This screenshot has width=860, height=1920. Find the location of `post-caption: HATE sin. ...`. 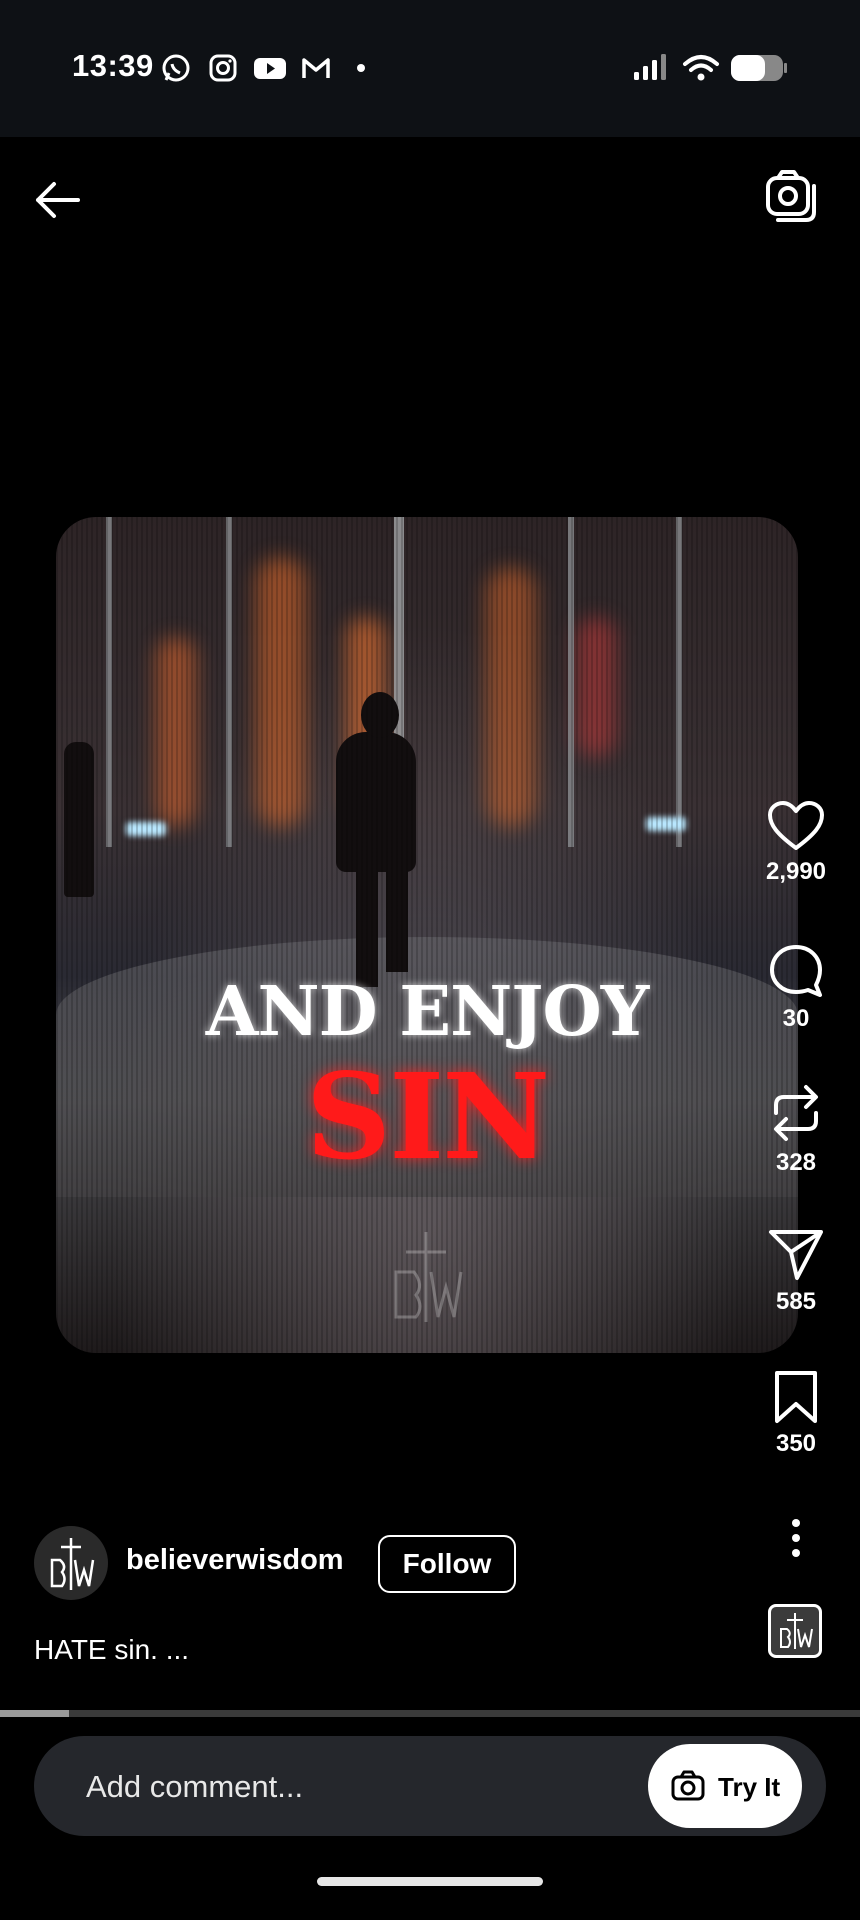

post-caption: HATE sin. ... is located at coordinates (111, 1650).